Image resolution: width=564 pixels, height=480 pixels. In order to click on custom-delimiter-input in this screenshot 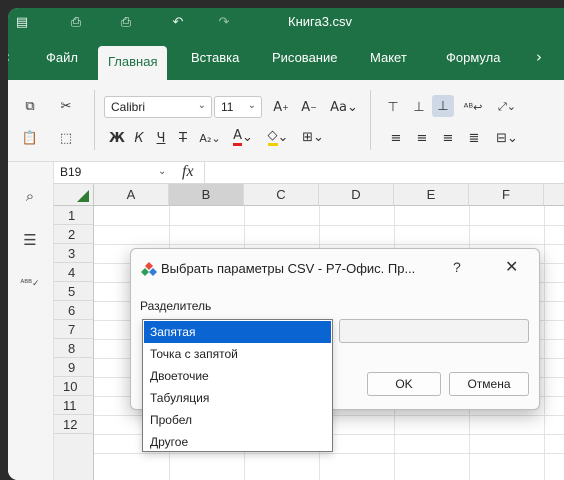, I will do `click(434, 331)`.